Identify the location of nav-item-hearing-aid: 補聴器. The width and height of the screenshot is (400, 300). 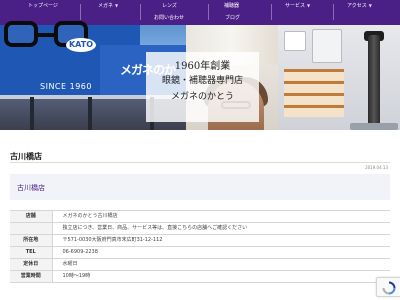
(231, 6).